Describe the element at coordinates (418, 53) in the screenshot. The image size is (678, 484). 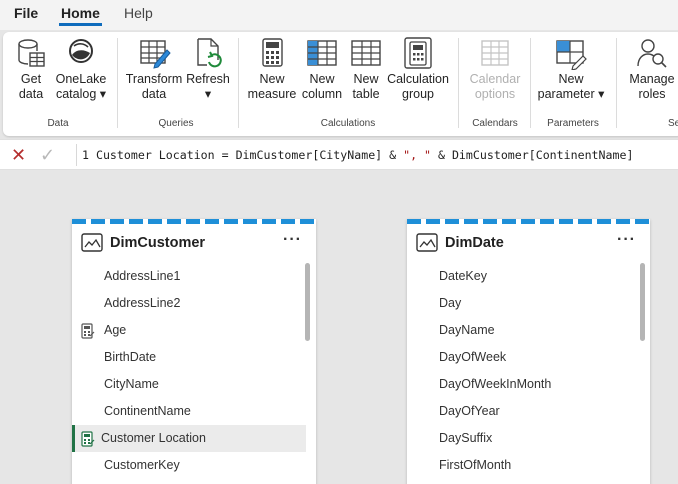
I see `calculation-group-icon` at that location.